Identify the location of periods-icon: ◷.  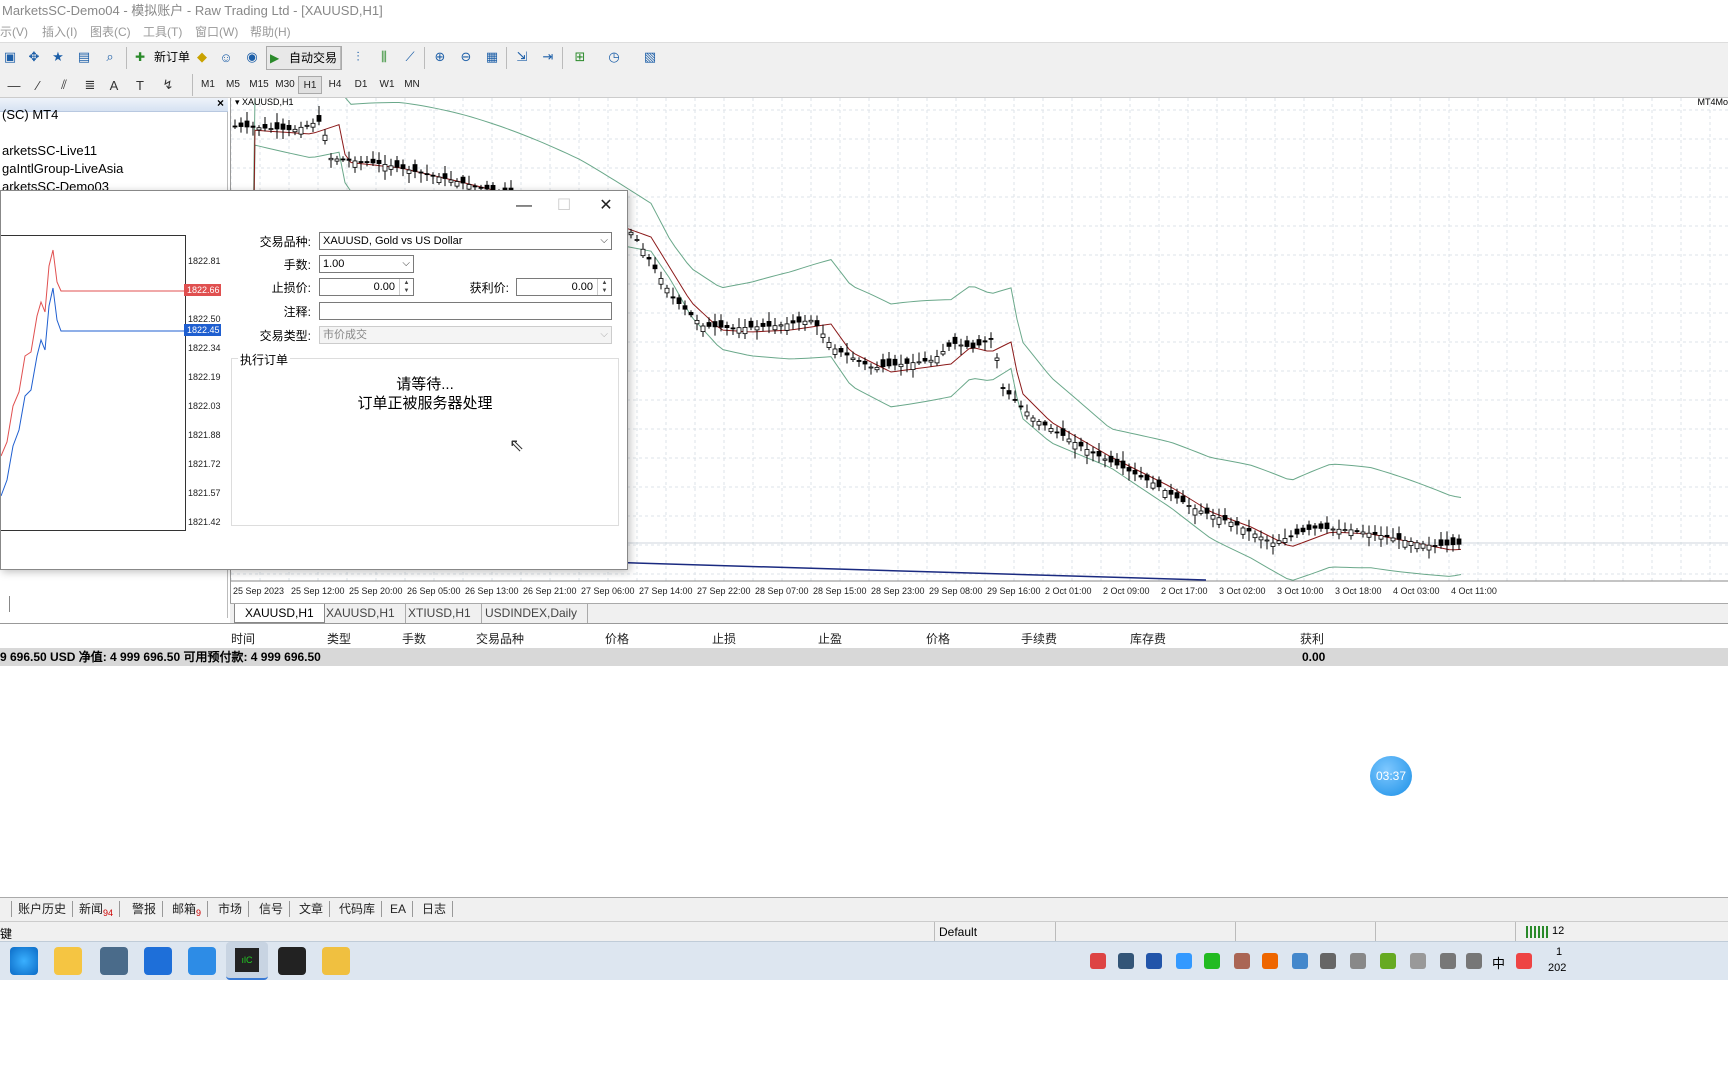
(614, 57).